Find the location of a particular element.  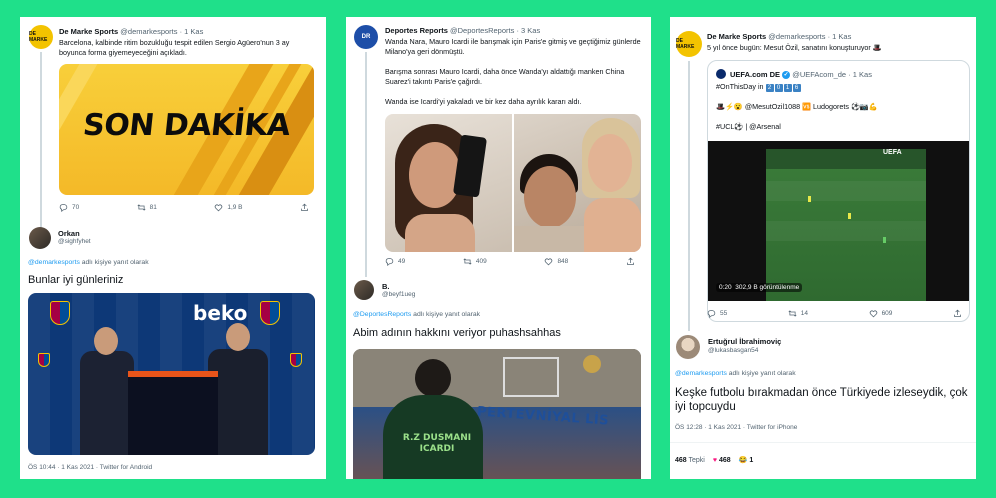

laugh-count: 1 is located at coordinates (751, 460).